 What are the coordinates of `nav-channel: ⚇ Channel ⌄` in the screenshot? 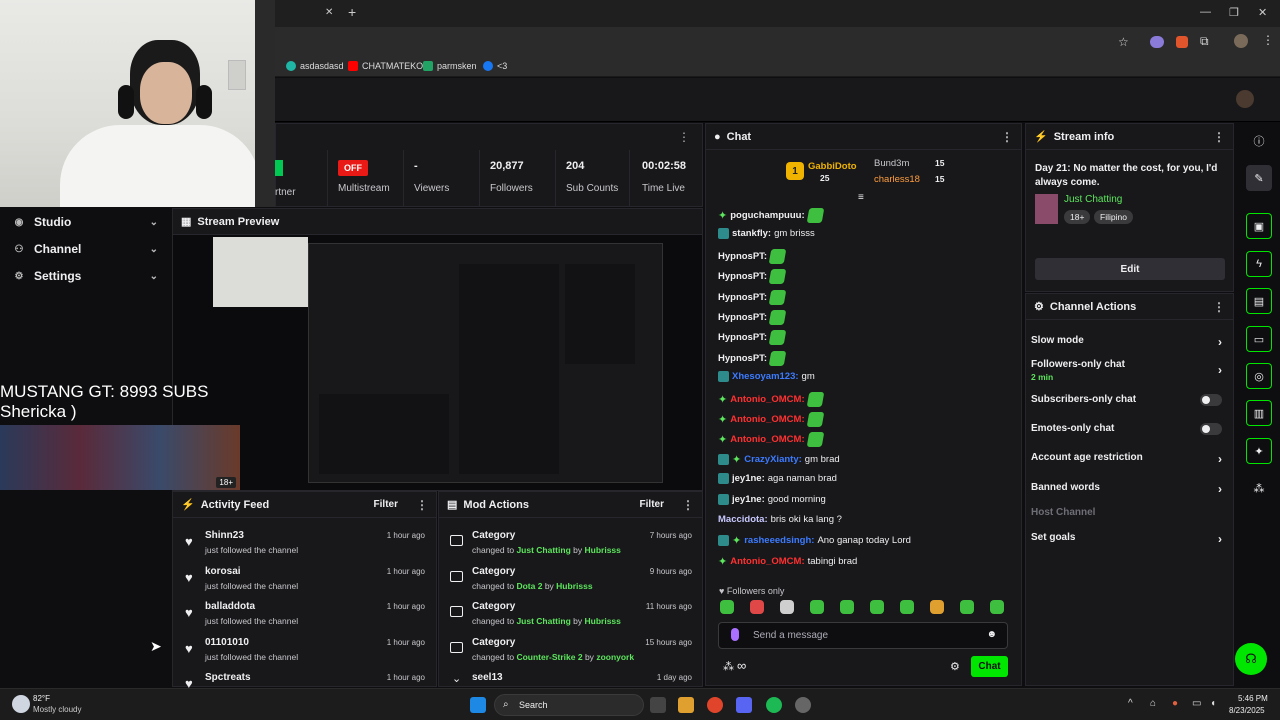 It's located at (86, 249).